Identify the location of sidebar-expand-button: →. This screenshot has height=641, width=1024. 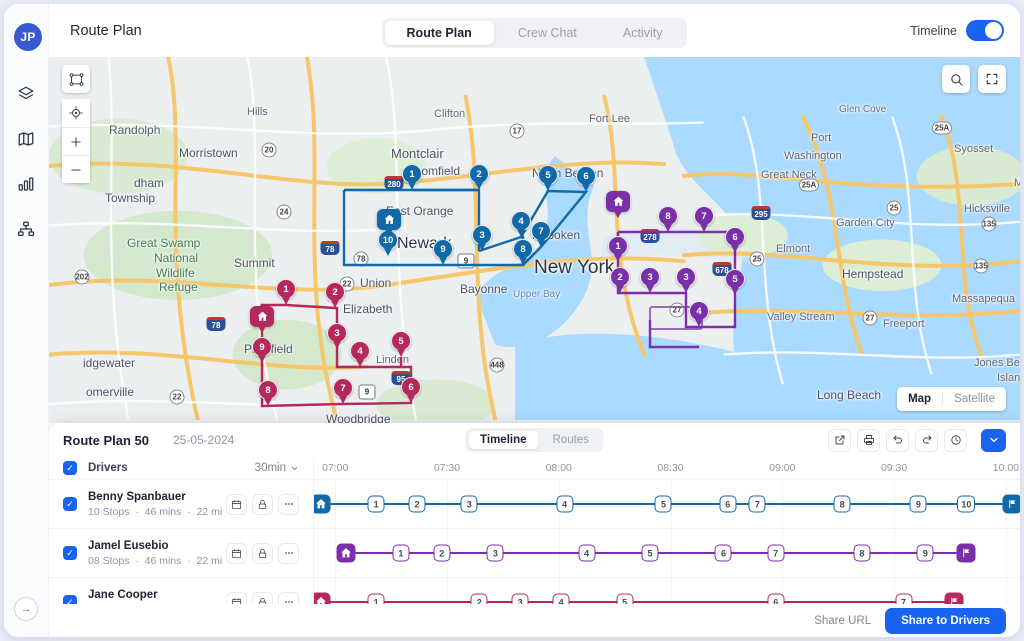
(26, 609).